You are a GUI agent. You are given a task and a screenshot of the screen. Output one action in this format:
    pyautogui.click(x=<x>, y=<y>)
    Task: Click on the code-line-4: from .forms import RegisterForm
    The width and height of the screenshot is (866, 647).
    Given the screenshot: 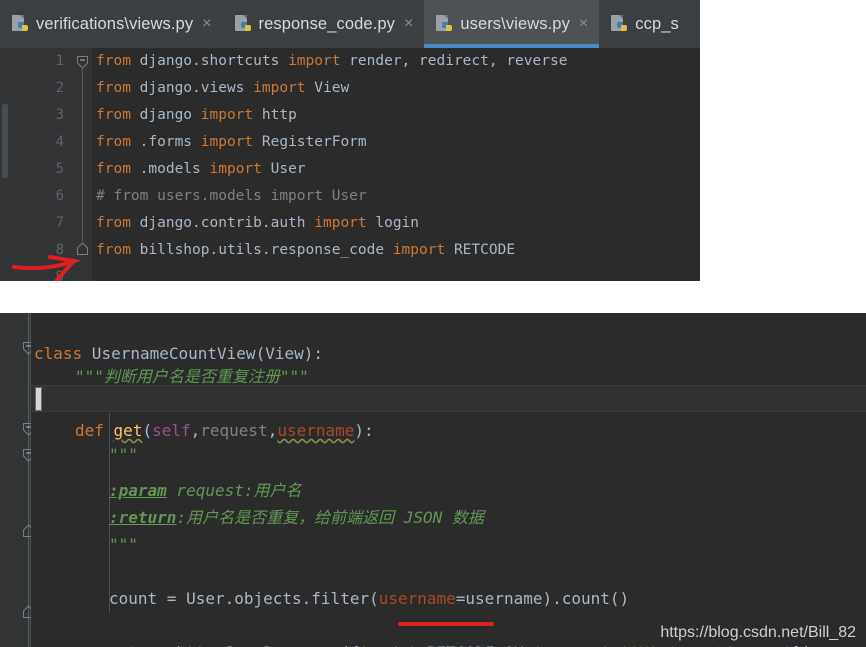 What is the action you would take?
    pyautogui.click(x=231, y=142)
    